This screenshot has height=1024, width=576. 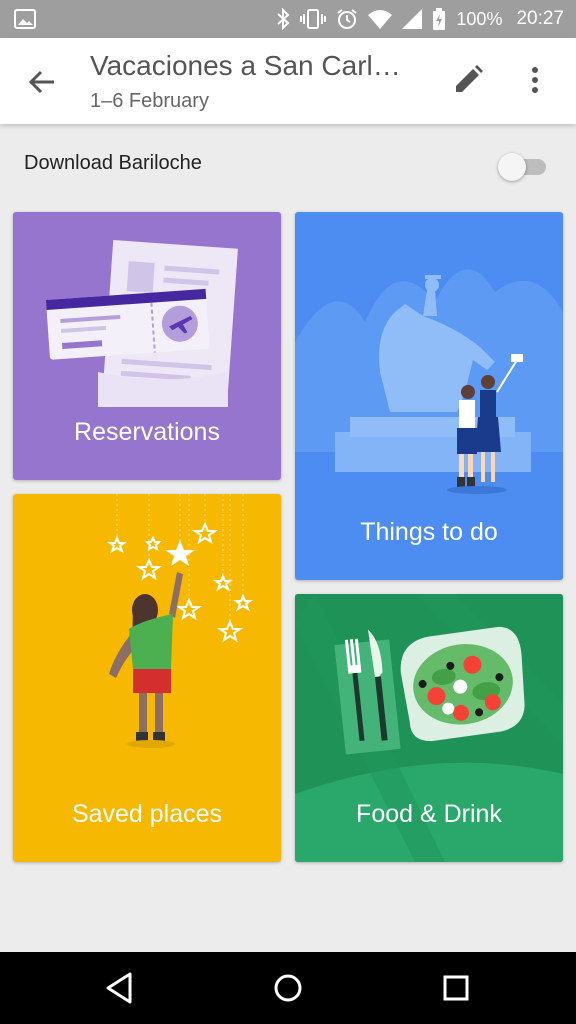 I want to click on back-triangle-icon, so click(x=120, y=988).